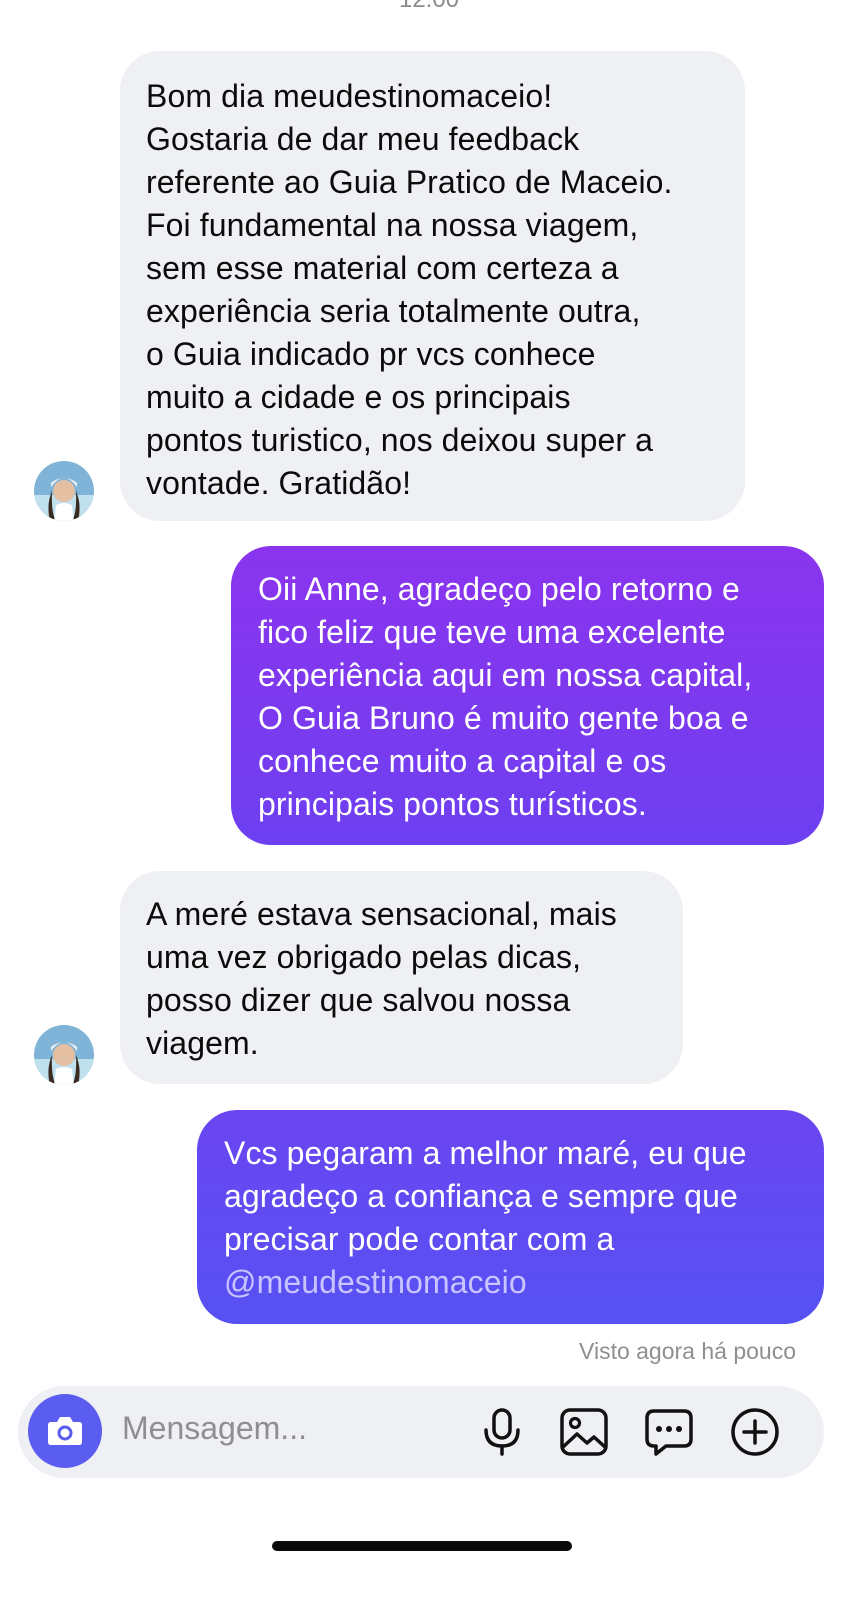  What do you see at coordinates (422, 1546) in the screenshot?
I see `home-indicator` at bounding box center [422, 1546].